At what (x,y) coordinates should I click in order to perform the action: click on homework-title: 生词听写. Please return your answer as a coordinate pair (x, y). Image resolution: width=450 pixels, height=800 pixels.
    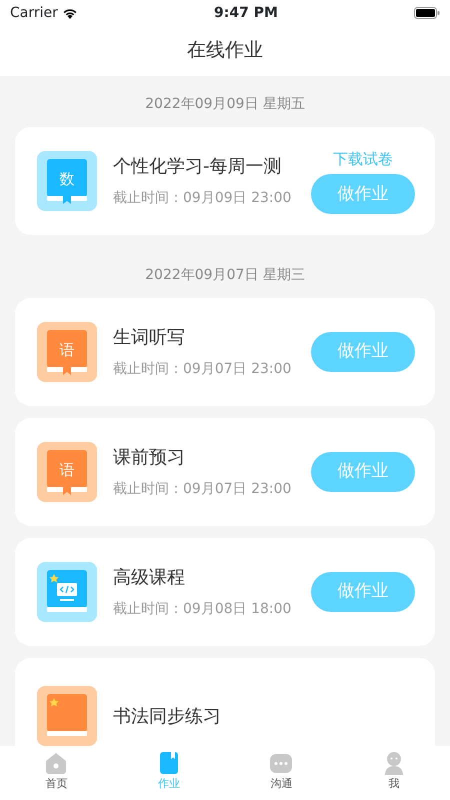
    Looking at the image, I should click on (149, 338).